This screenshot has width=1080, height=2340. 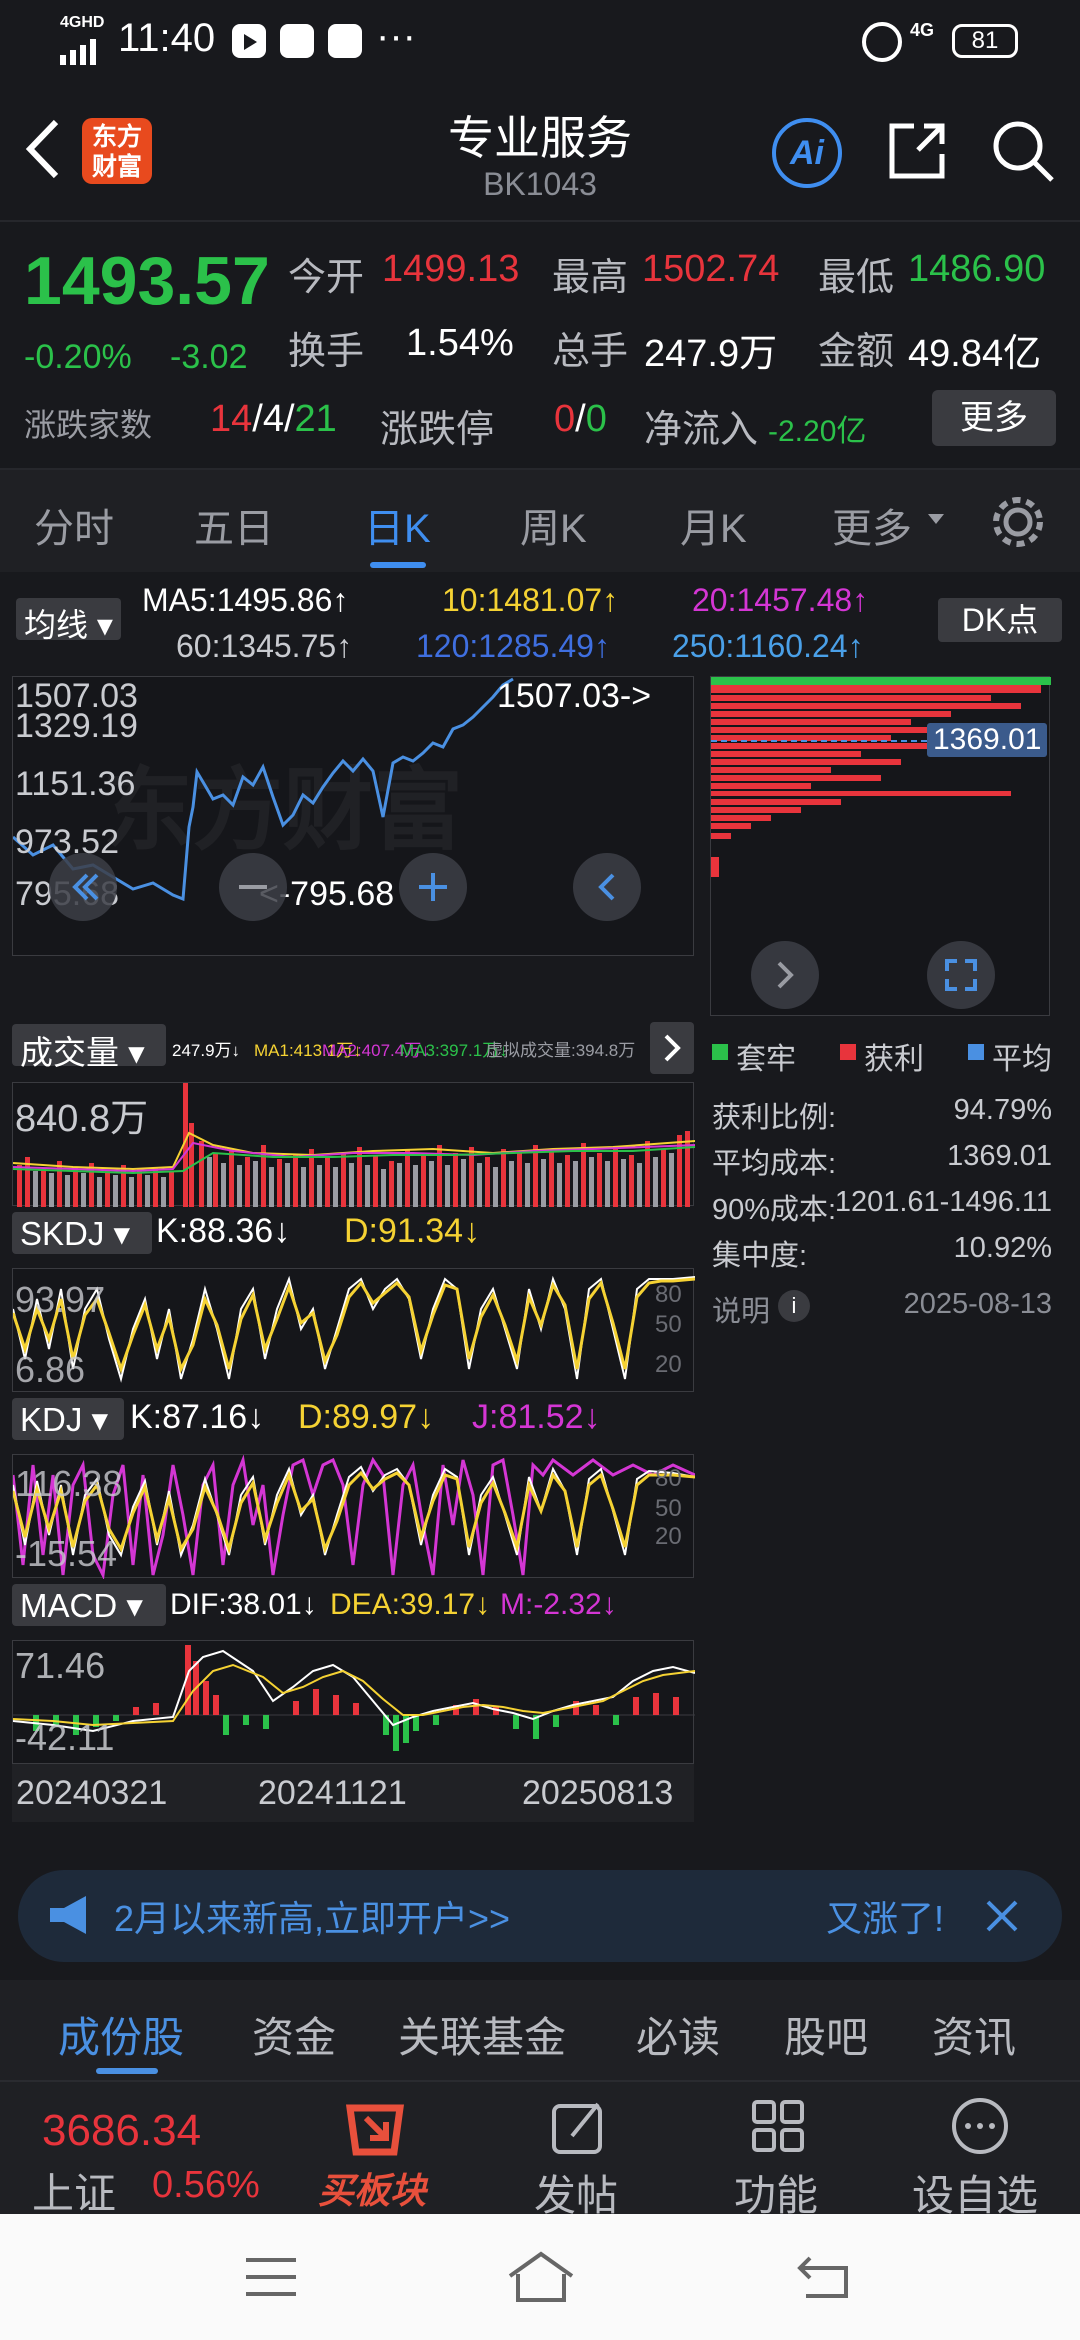 What do you see at coordinates (936, 519) in the screenshot?
I see `caret-down-icon` at bounding box center [936, 519].